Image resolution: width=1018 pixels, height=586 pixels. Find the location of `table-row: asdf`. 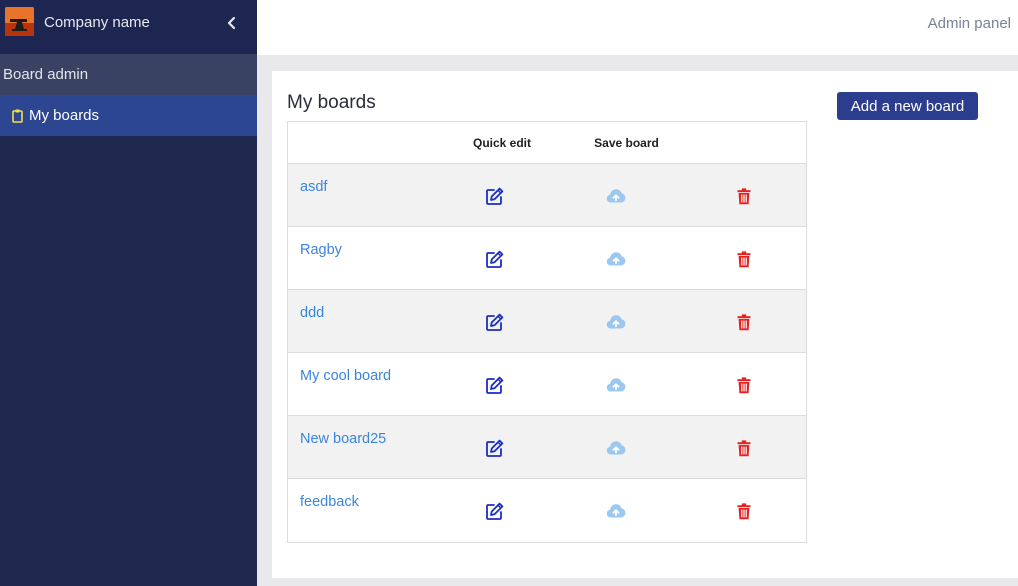

table-row: asdf is located at coordinates (547, 195).